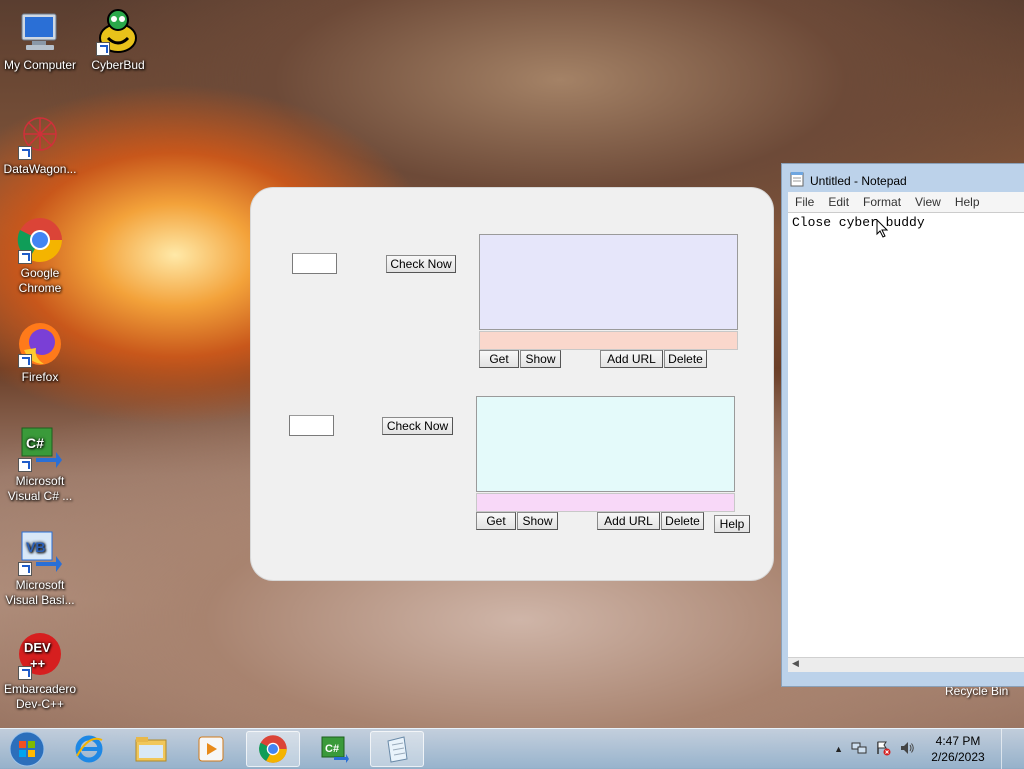  What do you see at coordinates (40, 65) in the screenshot?
I see `desktop-icon-label: My Computer` at bounding box center [40, 65].